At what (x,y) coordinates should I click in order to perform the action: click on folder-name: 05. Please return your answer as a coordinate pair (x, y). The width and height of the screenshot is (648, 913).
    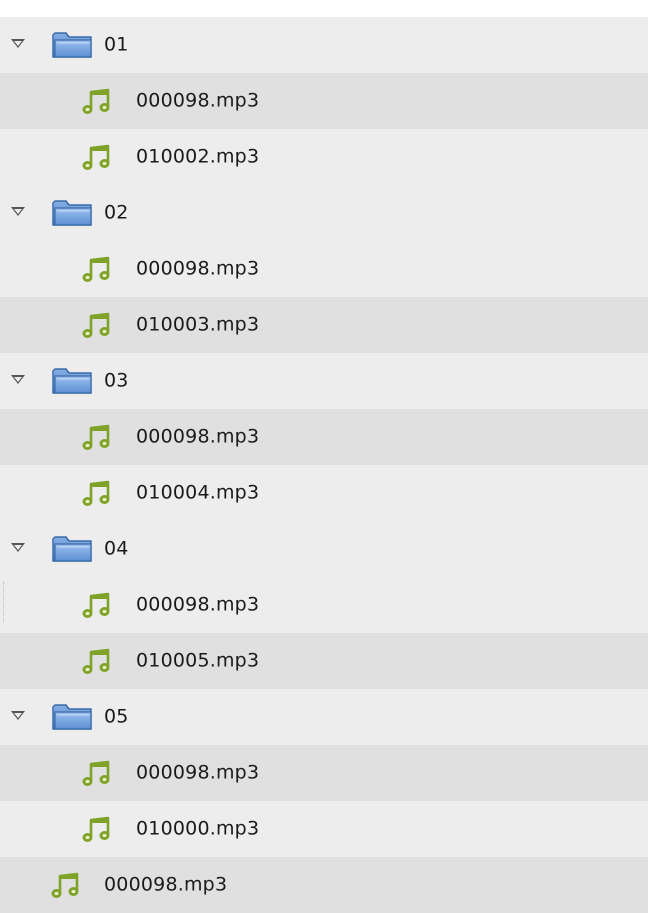
    Looking at the image, I should click on (116, 716).